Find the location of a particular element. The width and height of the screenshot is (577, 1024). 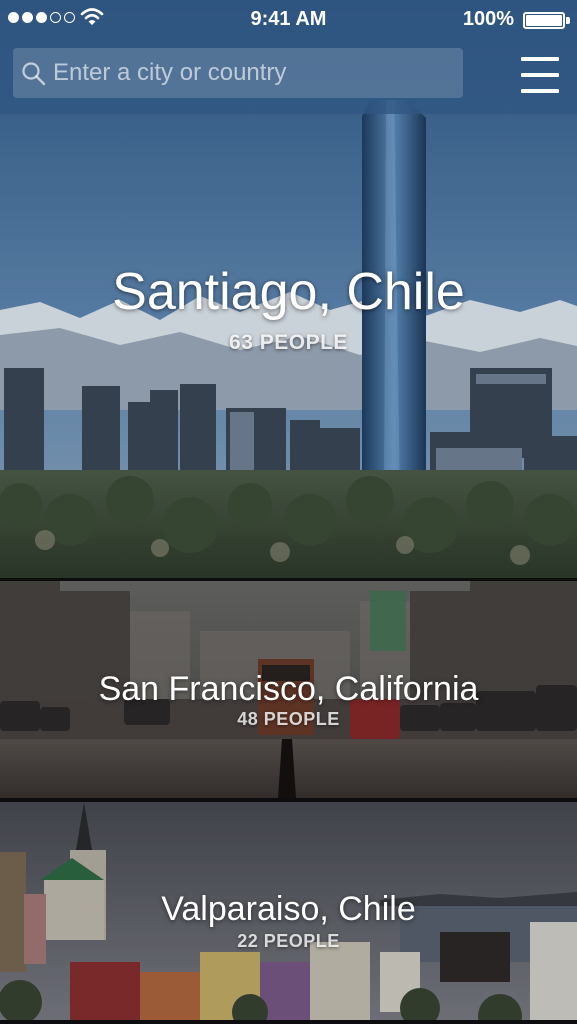

people-count: 48 PEOPLE is located at coordinates (288, 719).